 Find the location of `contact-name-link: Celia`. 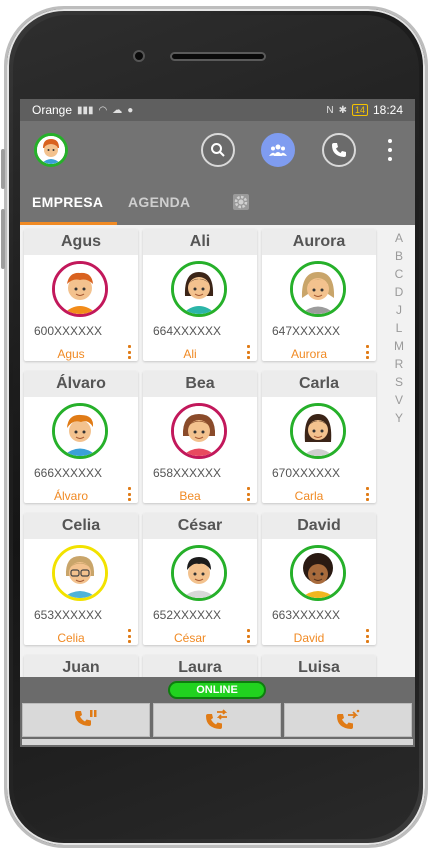

contact-name-link: Celia is located at coordinates (71, 638).